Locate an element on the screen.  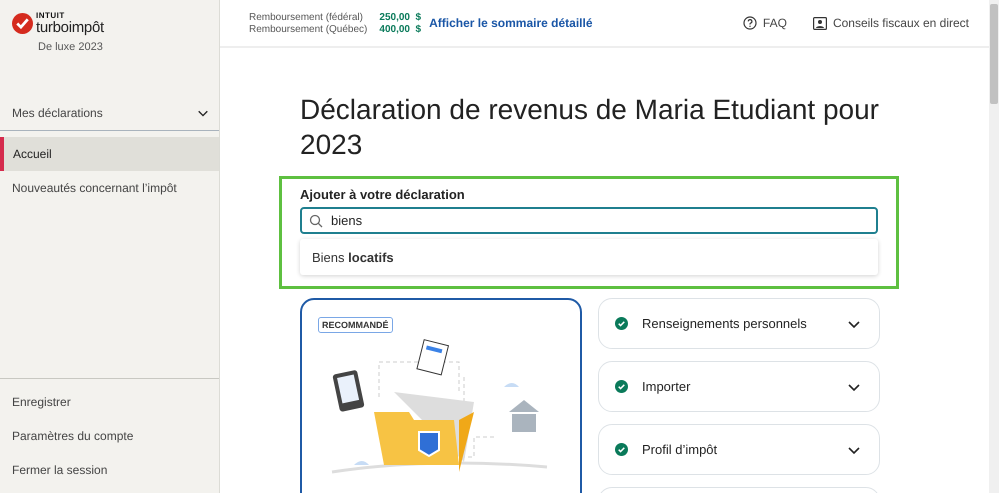
summary-link: Afficher le sommaire détaillé is located at coordinates (511, 23).